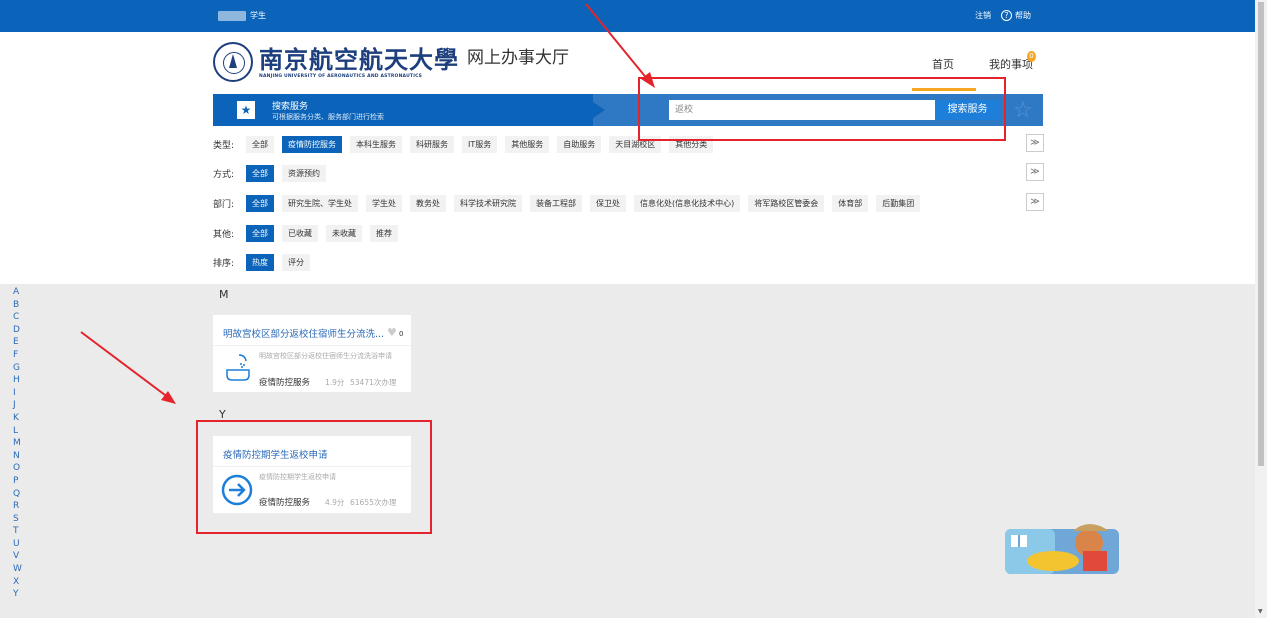 The width and height of the screenshot is (1267, 618). I want to click on letter-link: F, so click(19, 355).